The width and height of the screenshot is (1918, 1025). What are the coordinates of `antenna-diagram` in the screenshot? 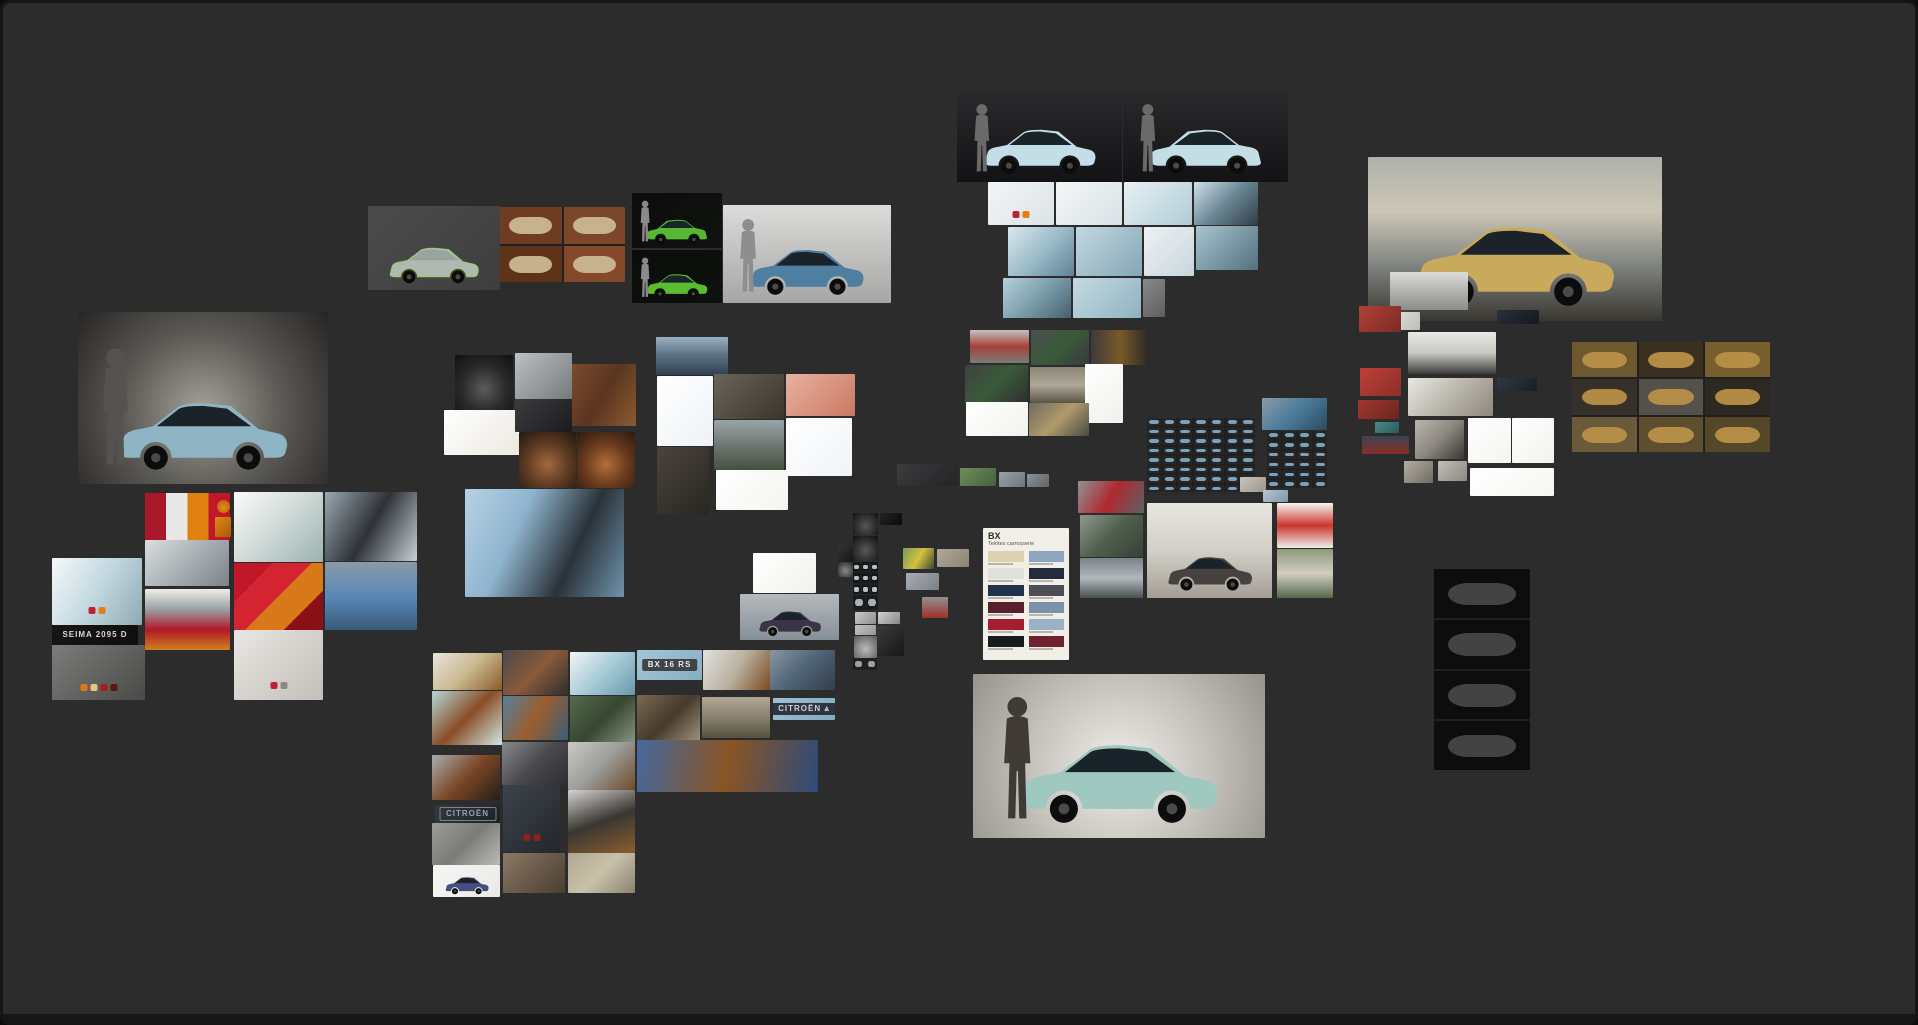 It's located at (927, 475).